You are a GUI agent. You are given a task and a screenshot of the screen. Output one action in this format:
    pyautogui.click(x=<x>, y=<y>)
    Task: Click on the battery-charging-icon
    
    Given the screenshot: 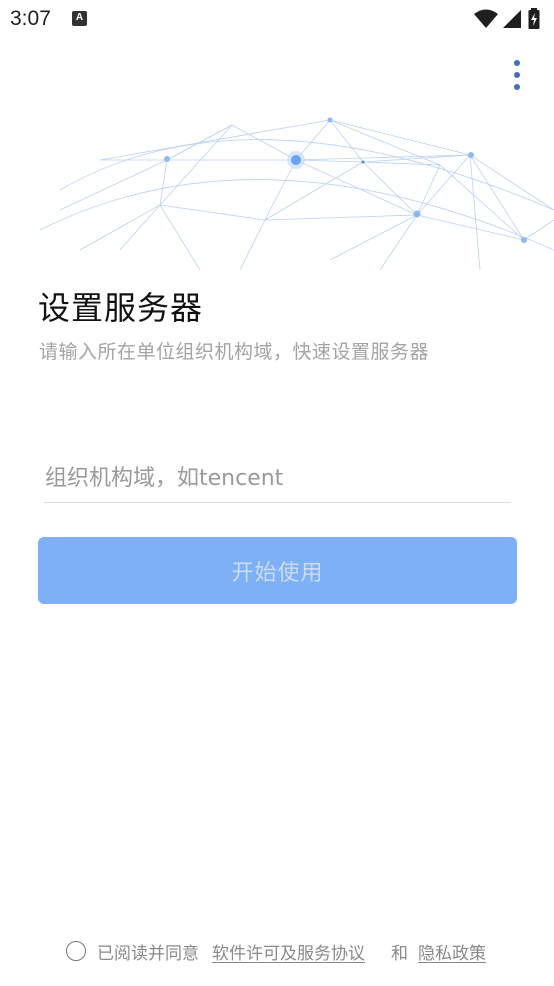 What is the action you would take?
    pyautogui.click(x=534, y=18)
    